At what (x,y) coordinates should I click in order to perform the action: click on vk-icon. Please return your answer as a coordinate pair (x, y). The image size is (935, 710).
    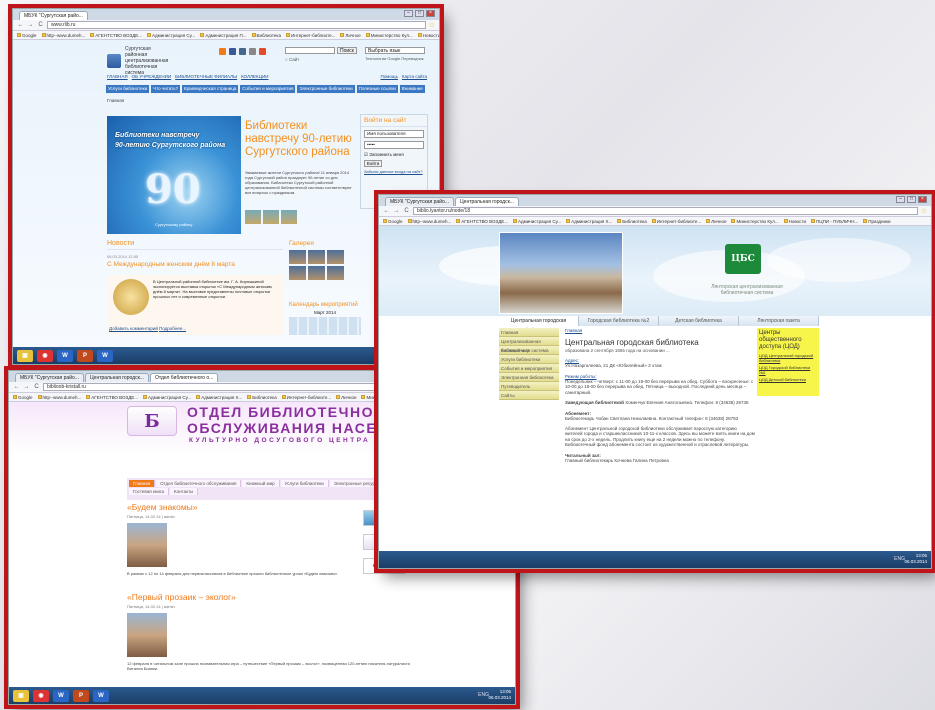
    Looking at the image, I should click on (242, 51).